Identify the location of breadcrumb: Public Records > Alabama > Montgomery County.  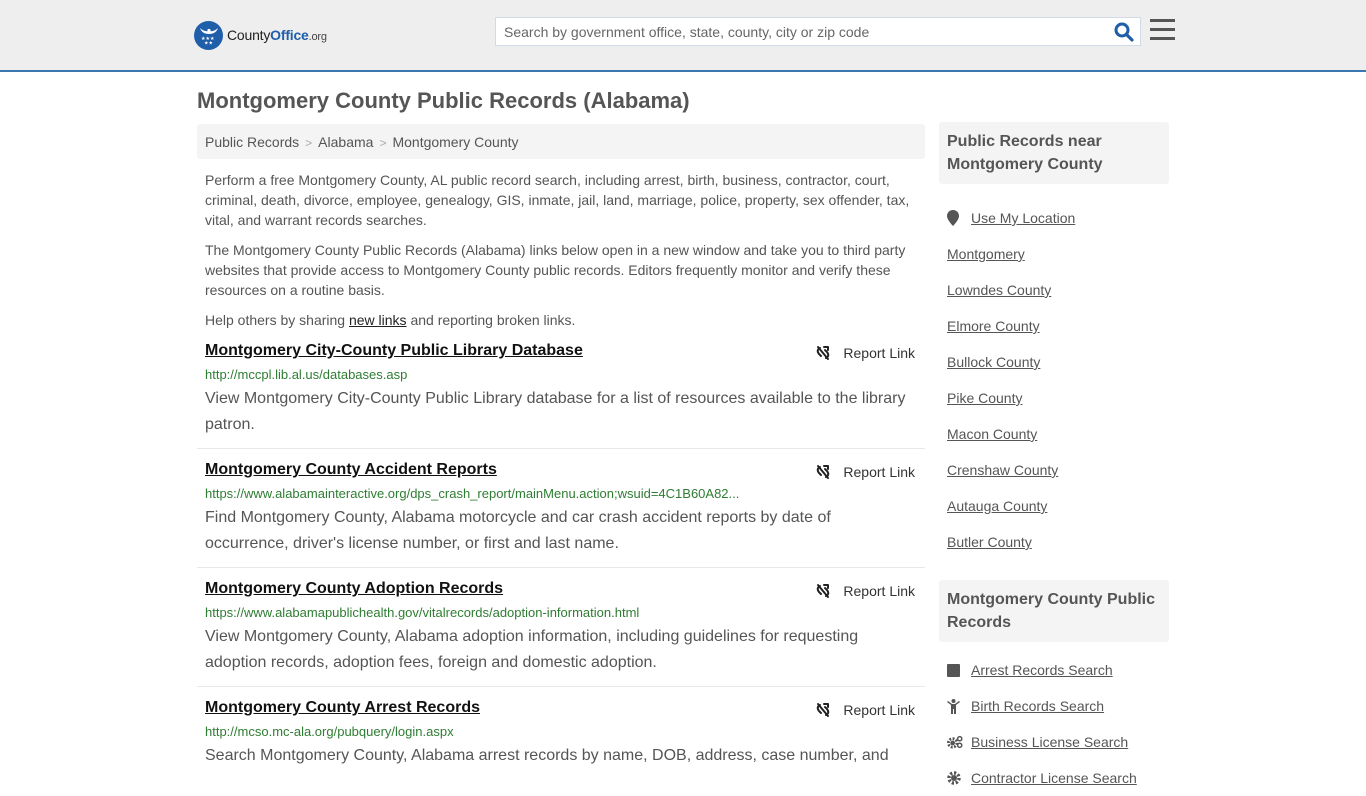
(561, 141).